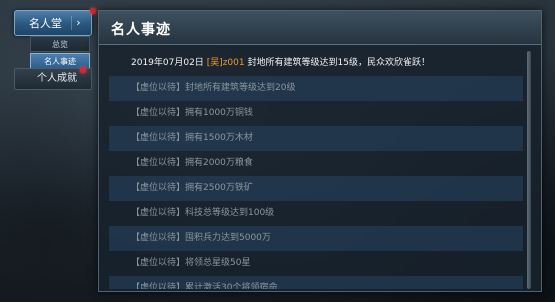 Image resolution: width=555 pixels, height=302 pixels. Describe the element at coordinates (192, 113) in the screenshot. I see `list-item: 【虚位以待】拥有1000万铜钱` at that location.